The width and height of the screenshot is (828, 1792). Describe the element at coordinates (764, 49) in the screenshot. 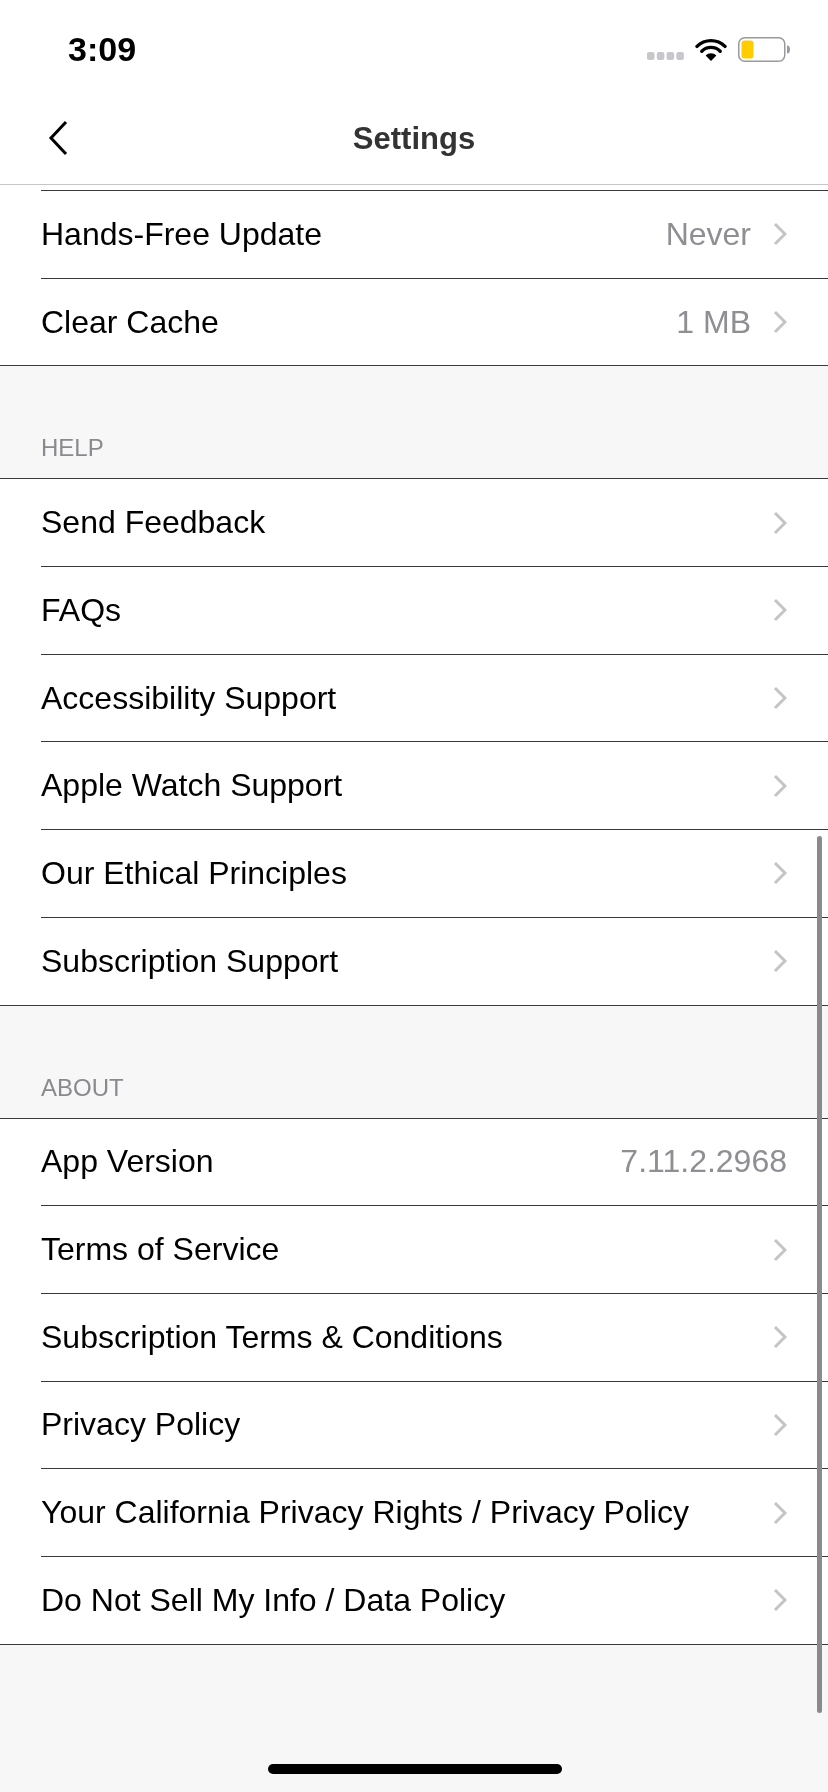

I see `battery-icon` at that location.